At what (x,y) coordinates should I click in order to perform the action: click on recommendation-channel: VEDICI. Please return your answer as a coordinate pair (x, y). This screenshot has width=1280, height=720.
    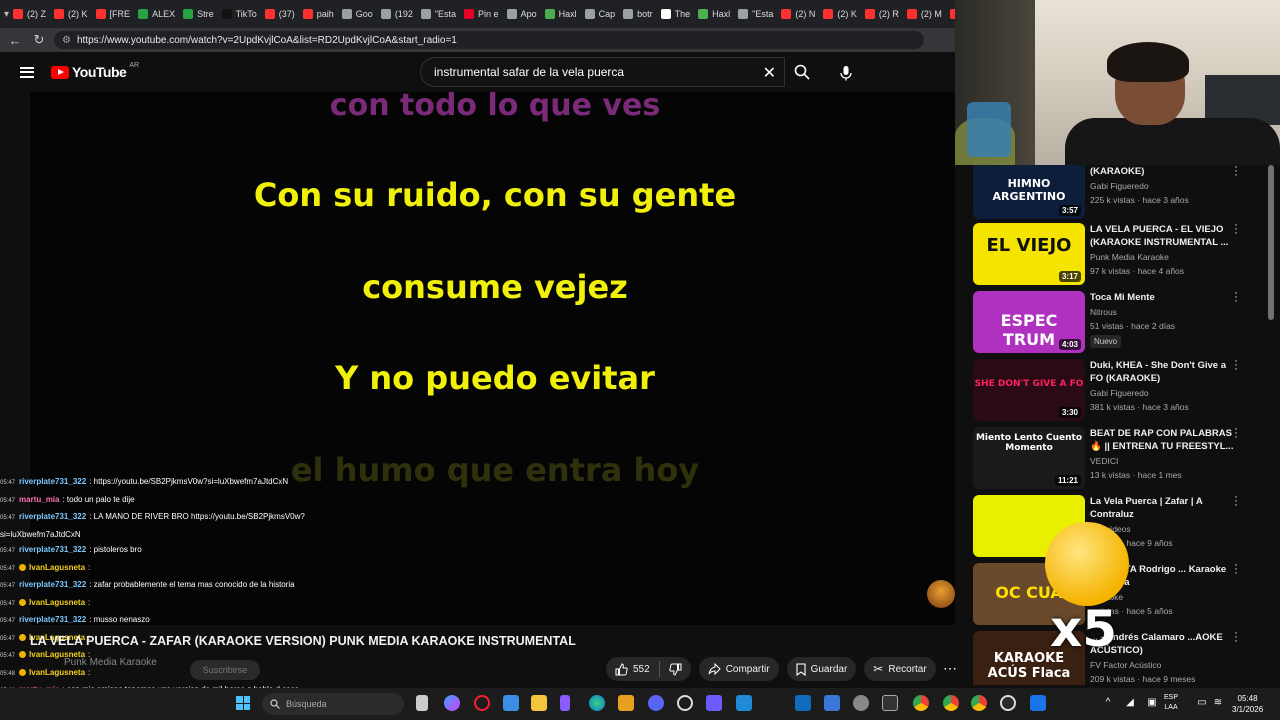
    Looking at the image, I should click on (1165, 461).